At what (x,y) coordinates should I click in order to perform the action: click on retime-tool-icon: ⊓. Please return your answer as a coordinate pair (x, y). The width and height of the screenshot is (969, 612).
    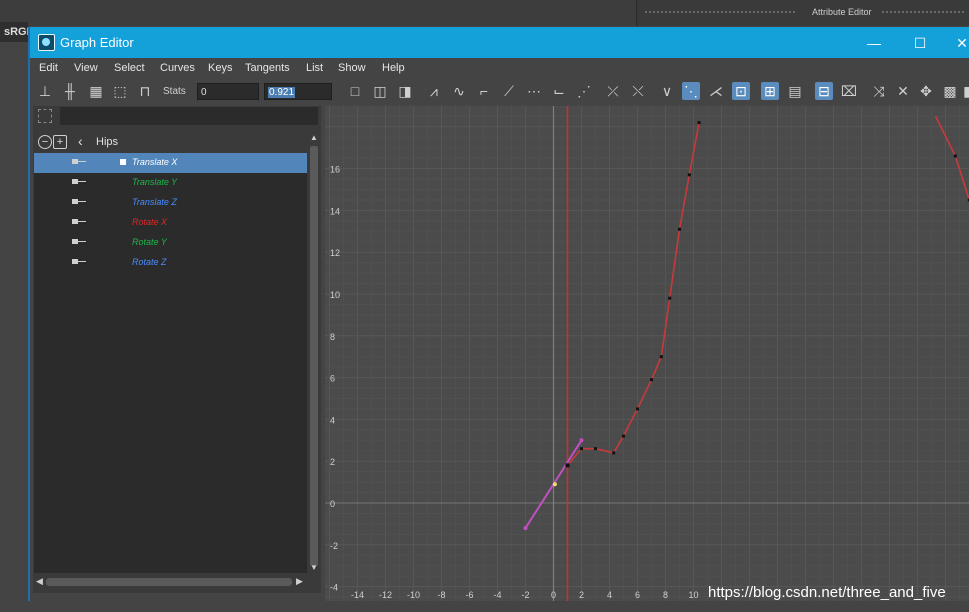
    Looking at the image, I should click on (145, 91).